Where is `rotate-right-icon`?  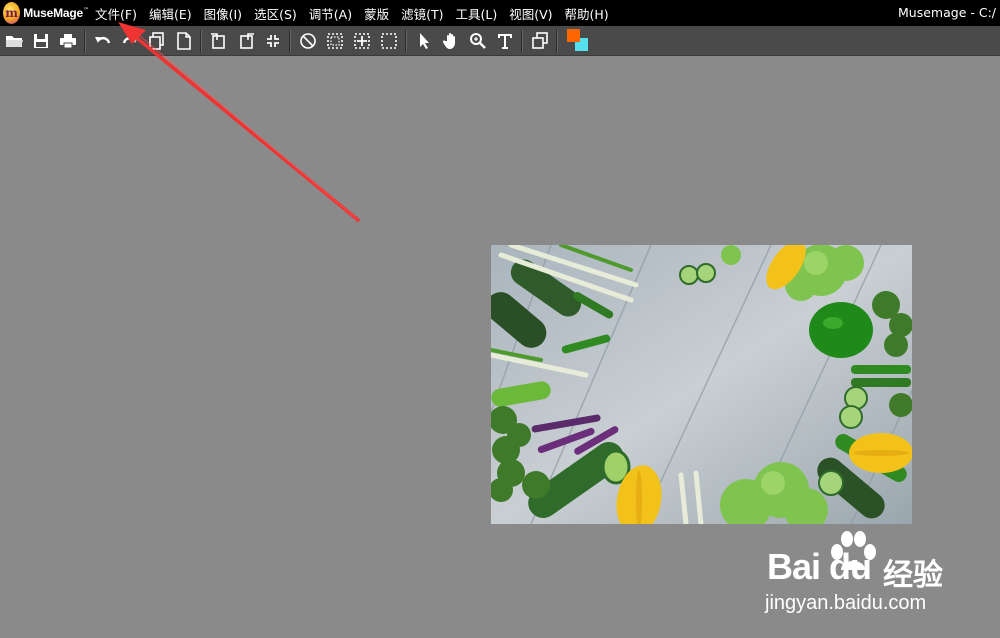
rotate-right-icon is located at coordinates (245, 40).